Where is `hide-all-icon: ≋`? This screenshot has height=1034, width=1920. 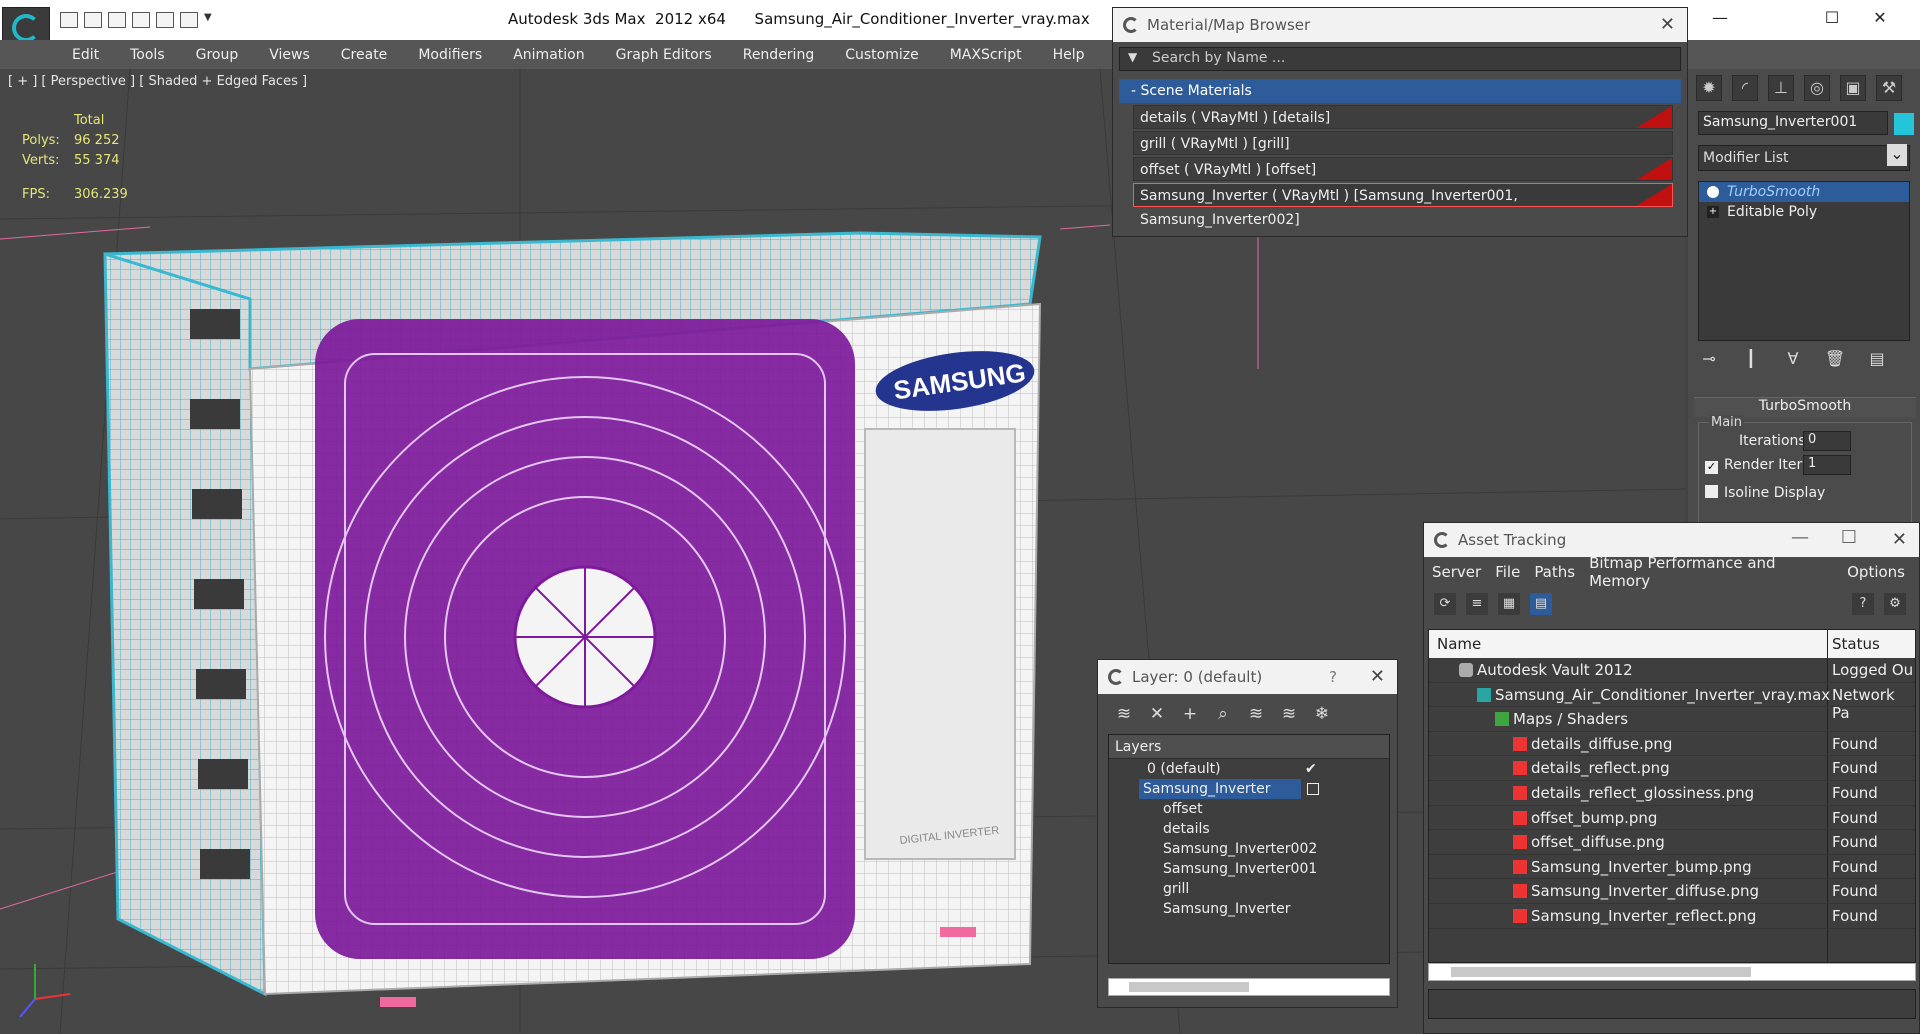 hide-all-icon: ≋ is located at coordinates (1289, 714).